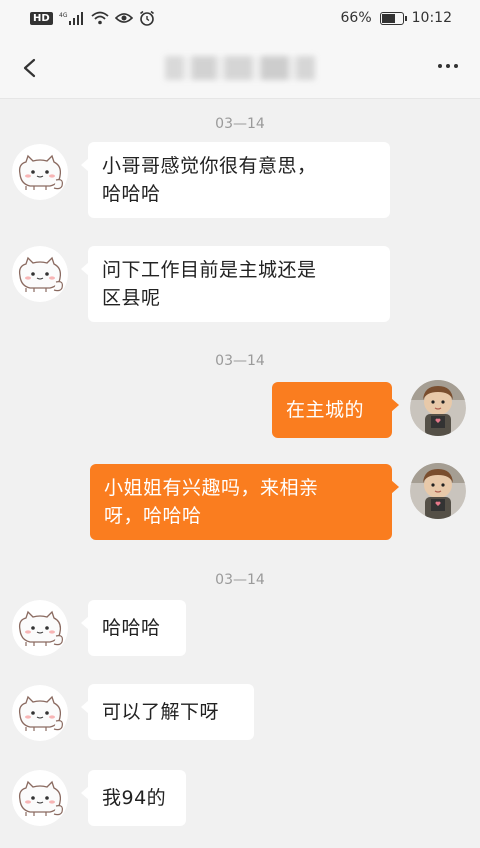  What do you see at coordinates (123, 18) in the screenshot?
I see `eye-icon` at bounding box center [123, 18].